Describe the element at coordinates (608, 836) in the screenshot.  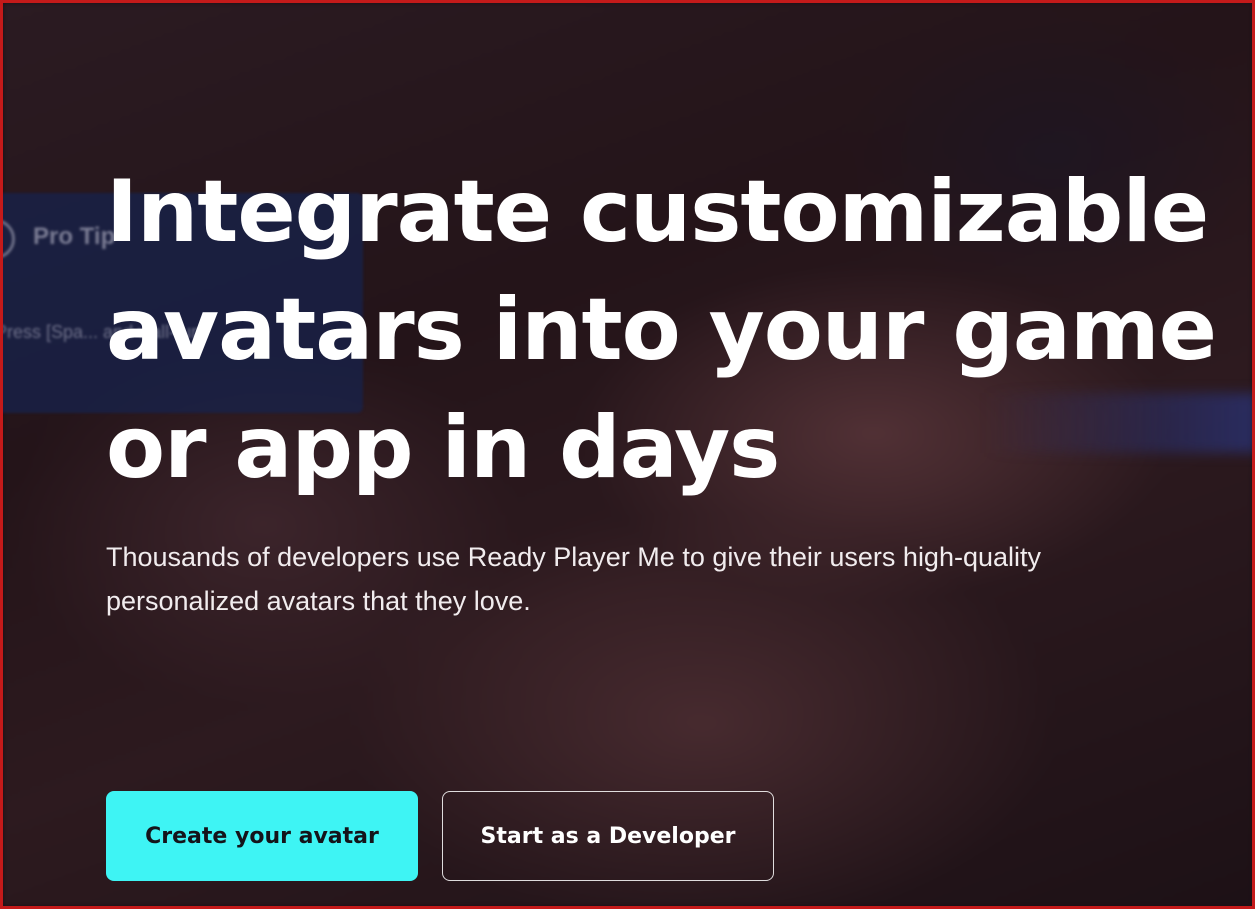
I see `start-developer-button: Start as a Developer` at that location.